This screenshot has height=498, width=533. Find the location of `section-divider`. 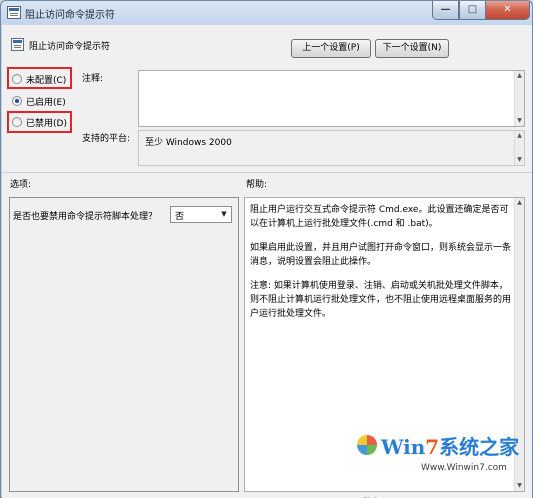

section-divider is located at coordinates (267, 172).